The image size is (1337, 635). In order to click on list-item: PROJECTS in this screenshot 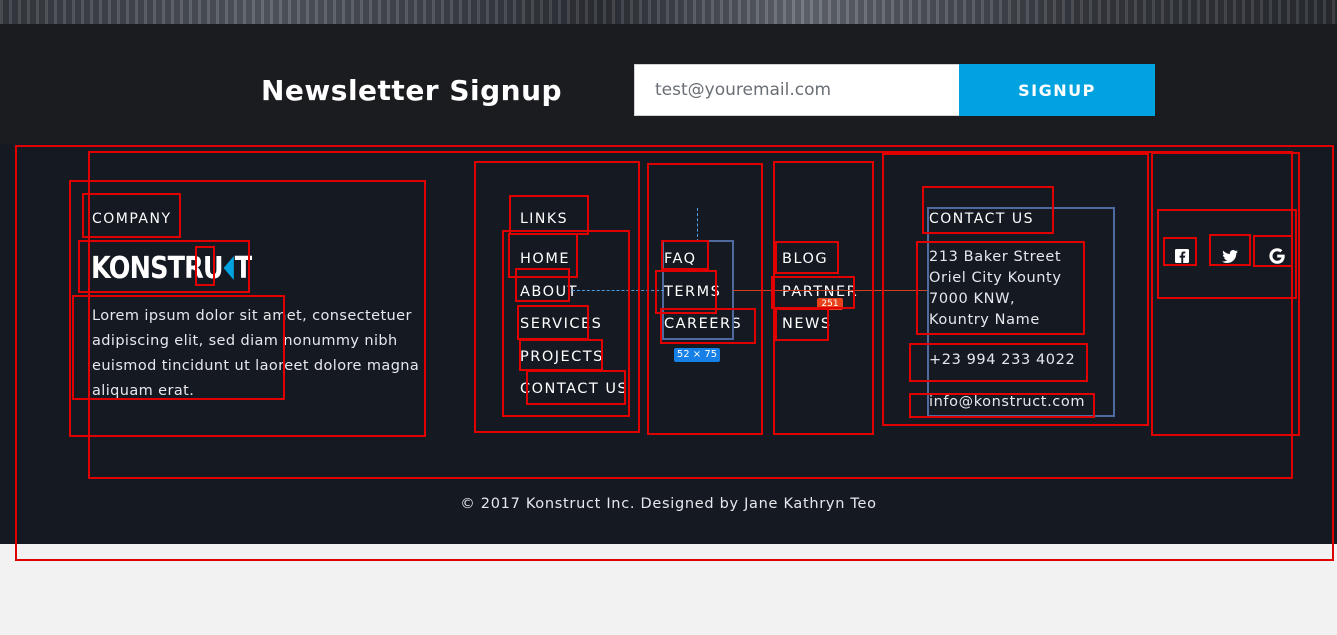, I will do `click(574, 356)`.